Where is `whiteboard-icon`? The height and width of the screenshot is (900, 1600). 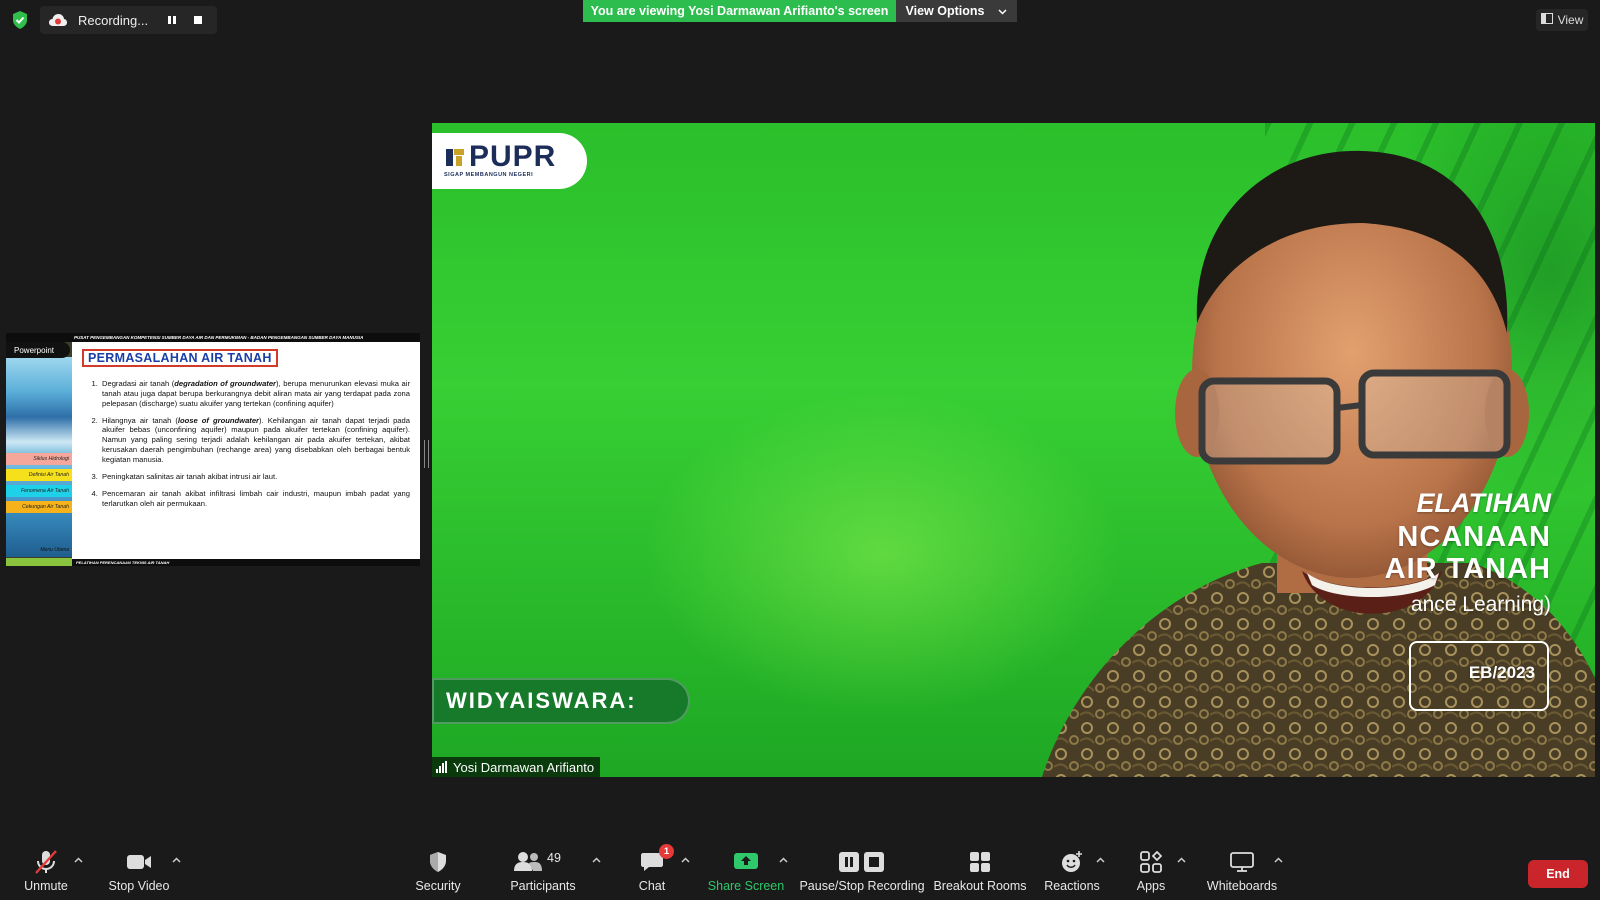
whiteboard-icon is located at coordinates (1242, 862).